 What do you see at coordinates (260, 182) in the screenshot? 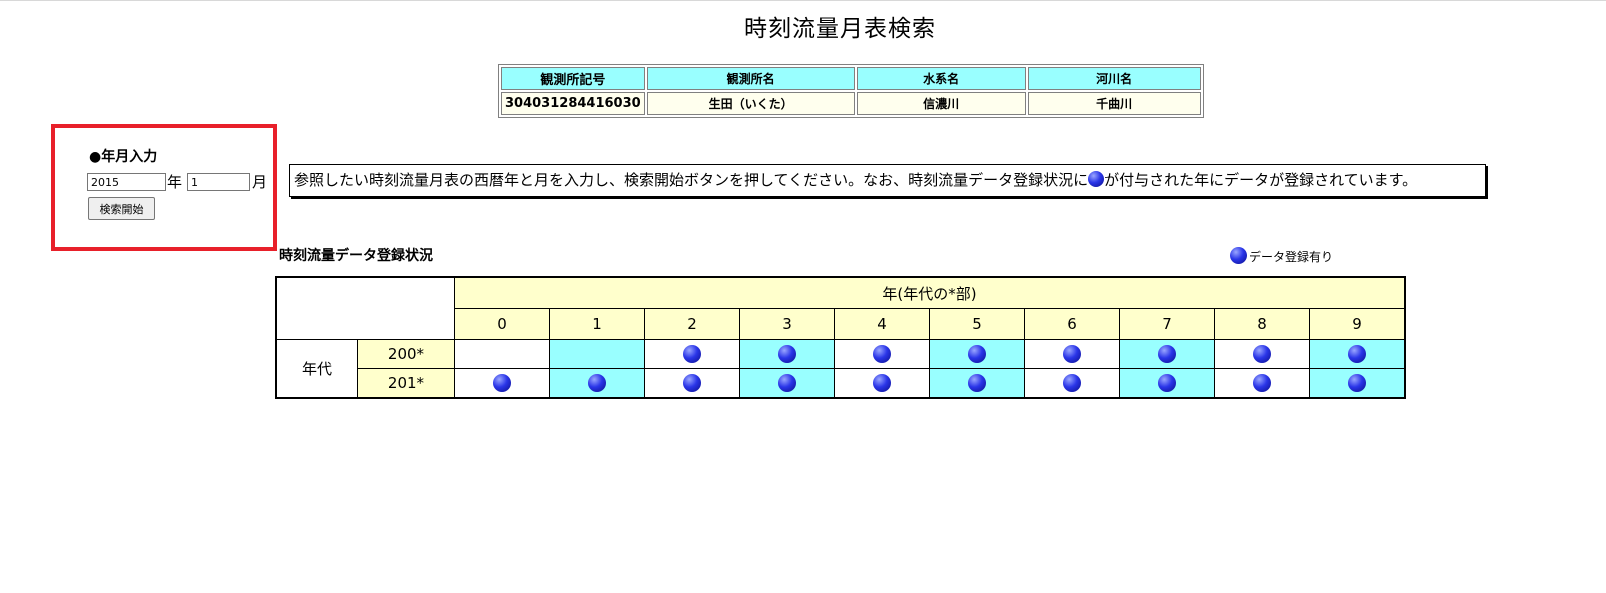
I see `month-unit-label: 月` at bounding box center [260, 182].